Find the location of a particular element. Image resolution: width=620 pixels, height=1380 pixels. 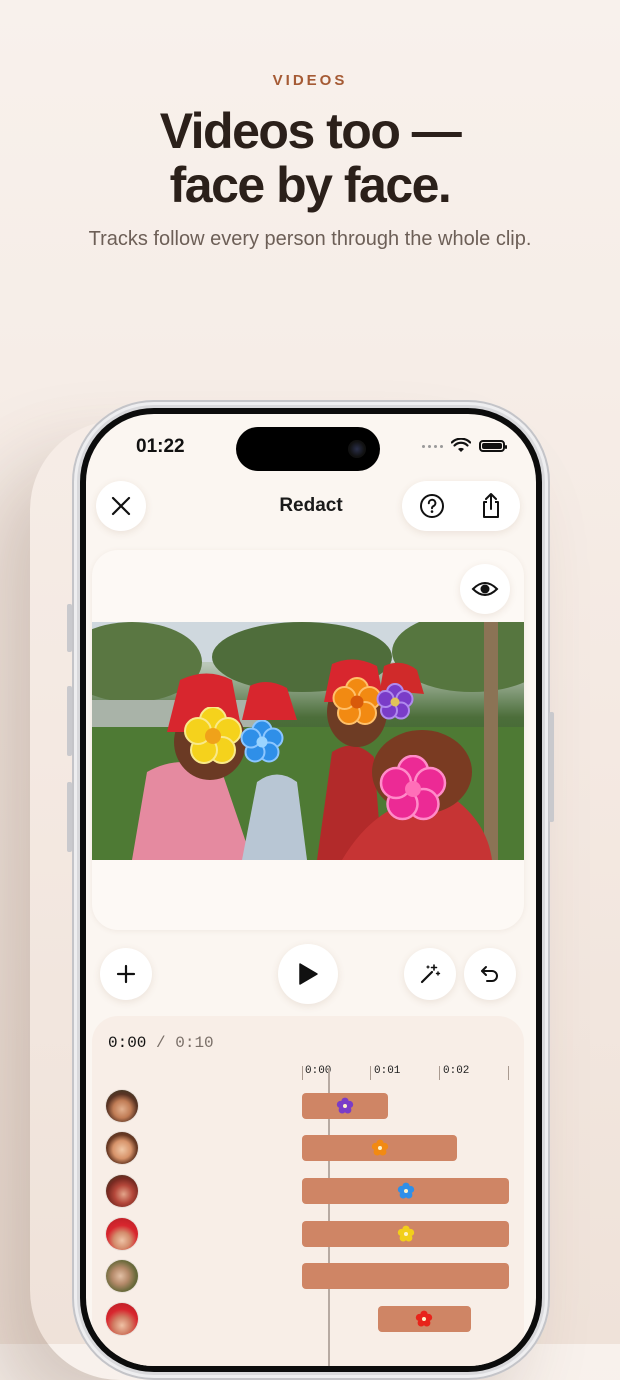

nav-actions is located at coordinates (461, 506).